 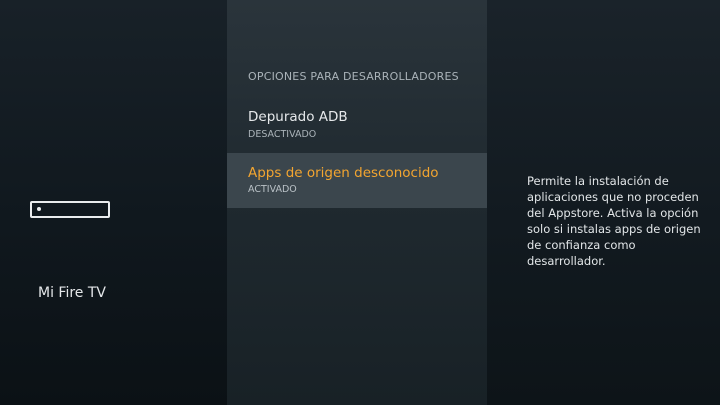 What do you see at coordinates (353, 76) in the screenshot?
I see `section-title: OPCIONES PARA DESARROLLADORES` at bounding box center [353, 76].